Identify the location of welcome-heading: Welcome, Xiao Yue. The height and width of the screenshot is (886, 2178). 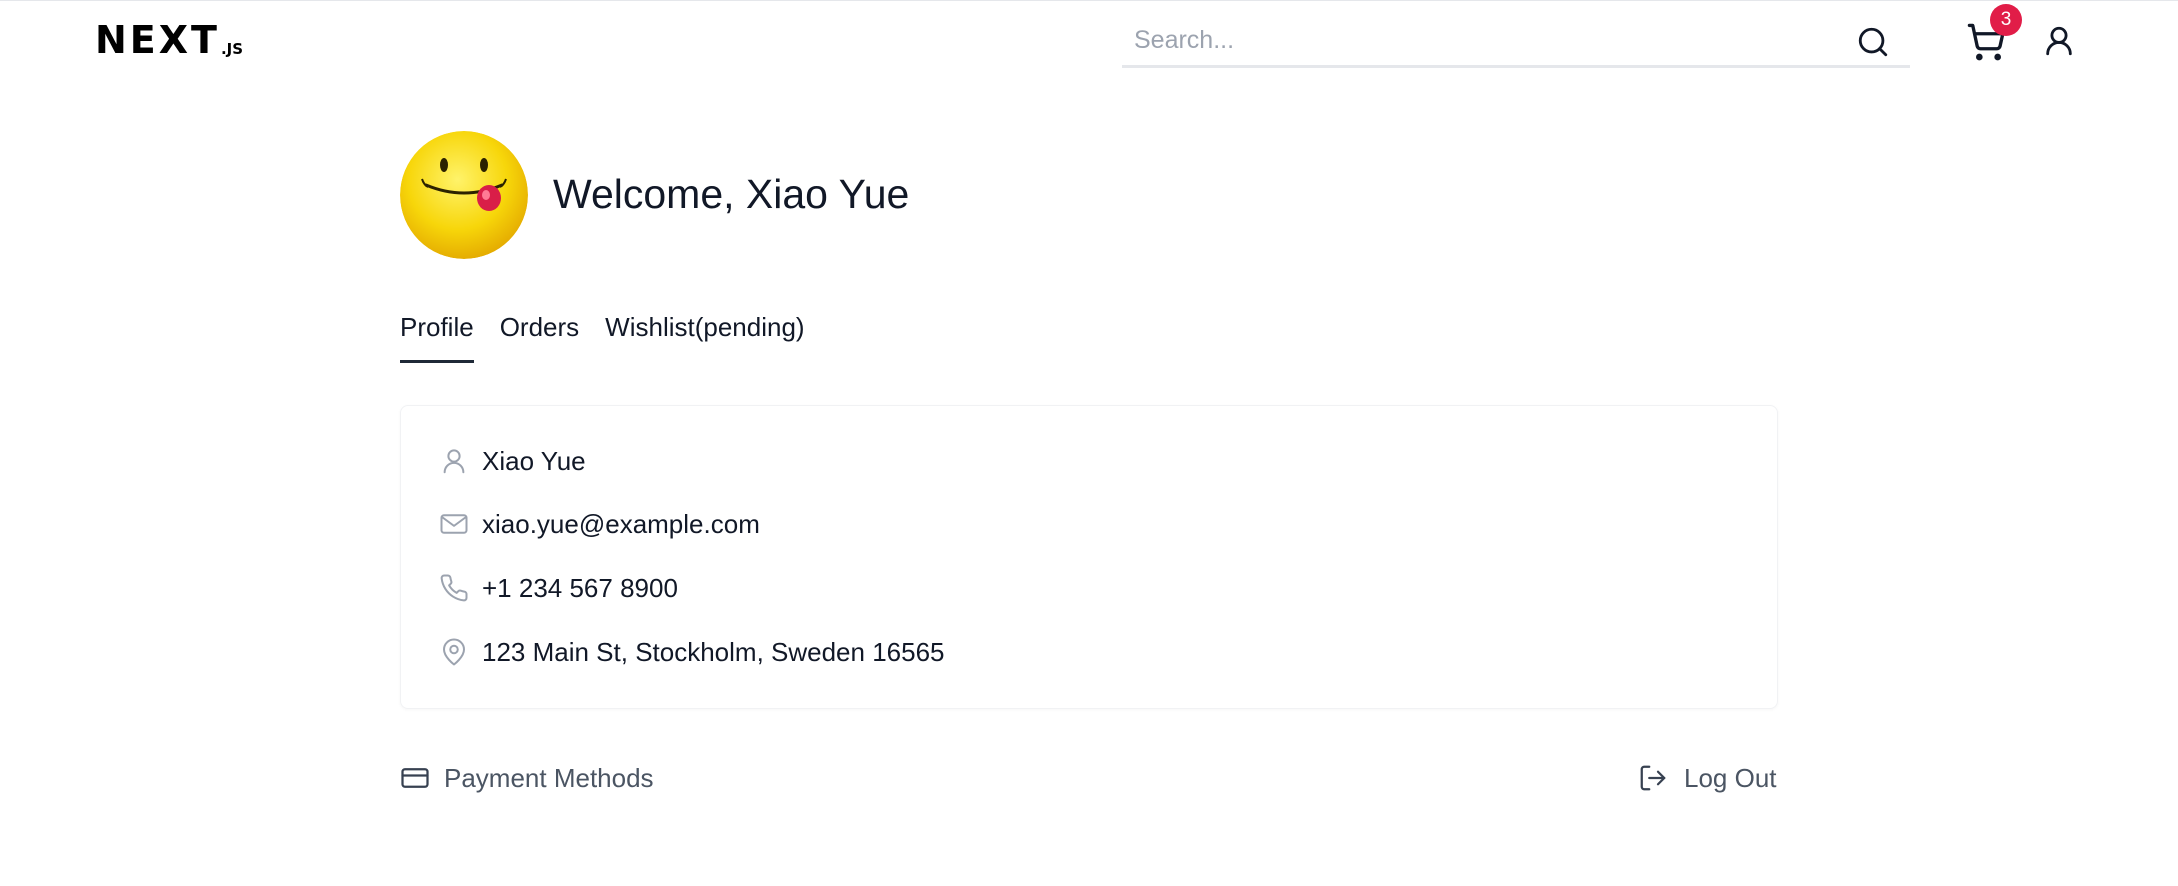
(731, 194).